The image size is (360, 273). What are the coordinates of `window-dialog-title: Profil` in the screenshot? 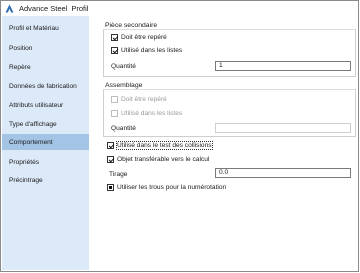 It's located at (80, 8).